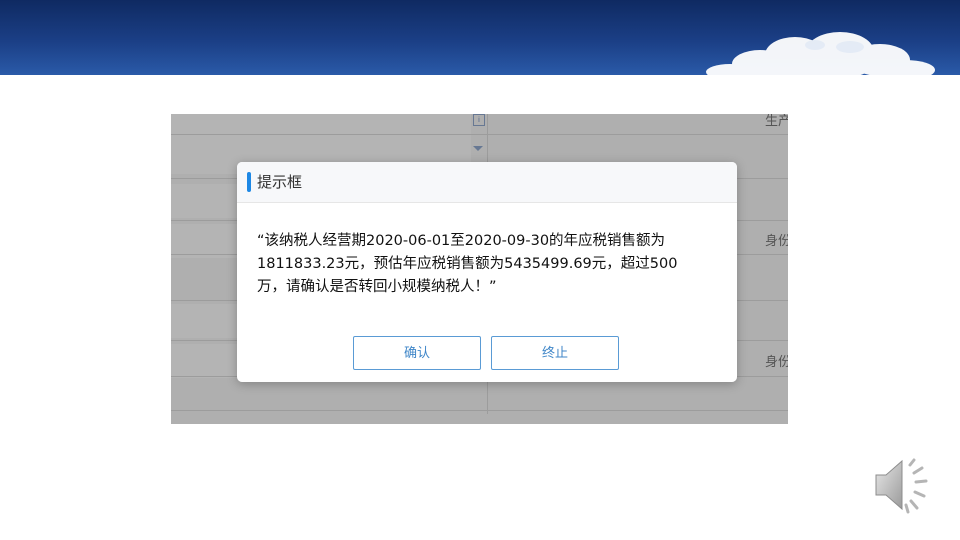 This screenshot has height=540, width=960. What do you see at coordinates (555, 353) in the screenshot?
I see `stop-button: 终止` at bounding box center [555, 353].